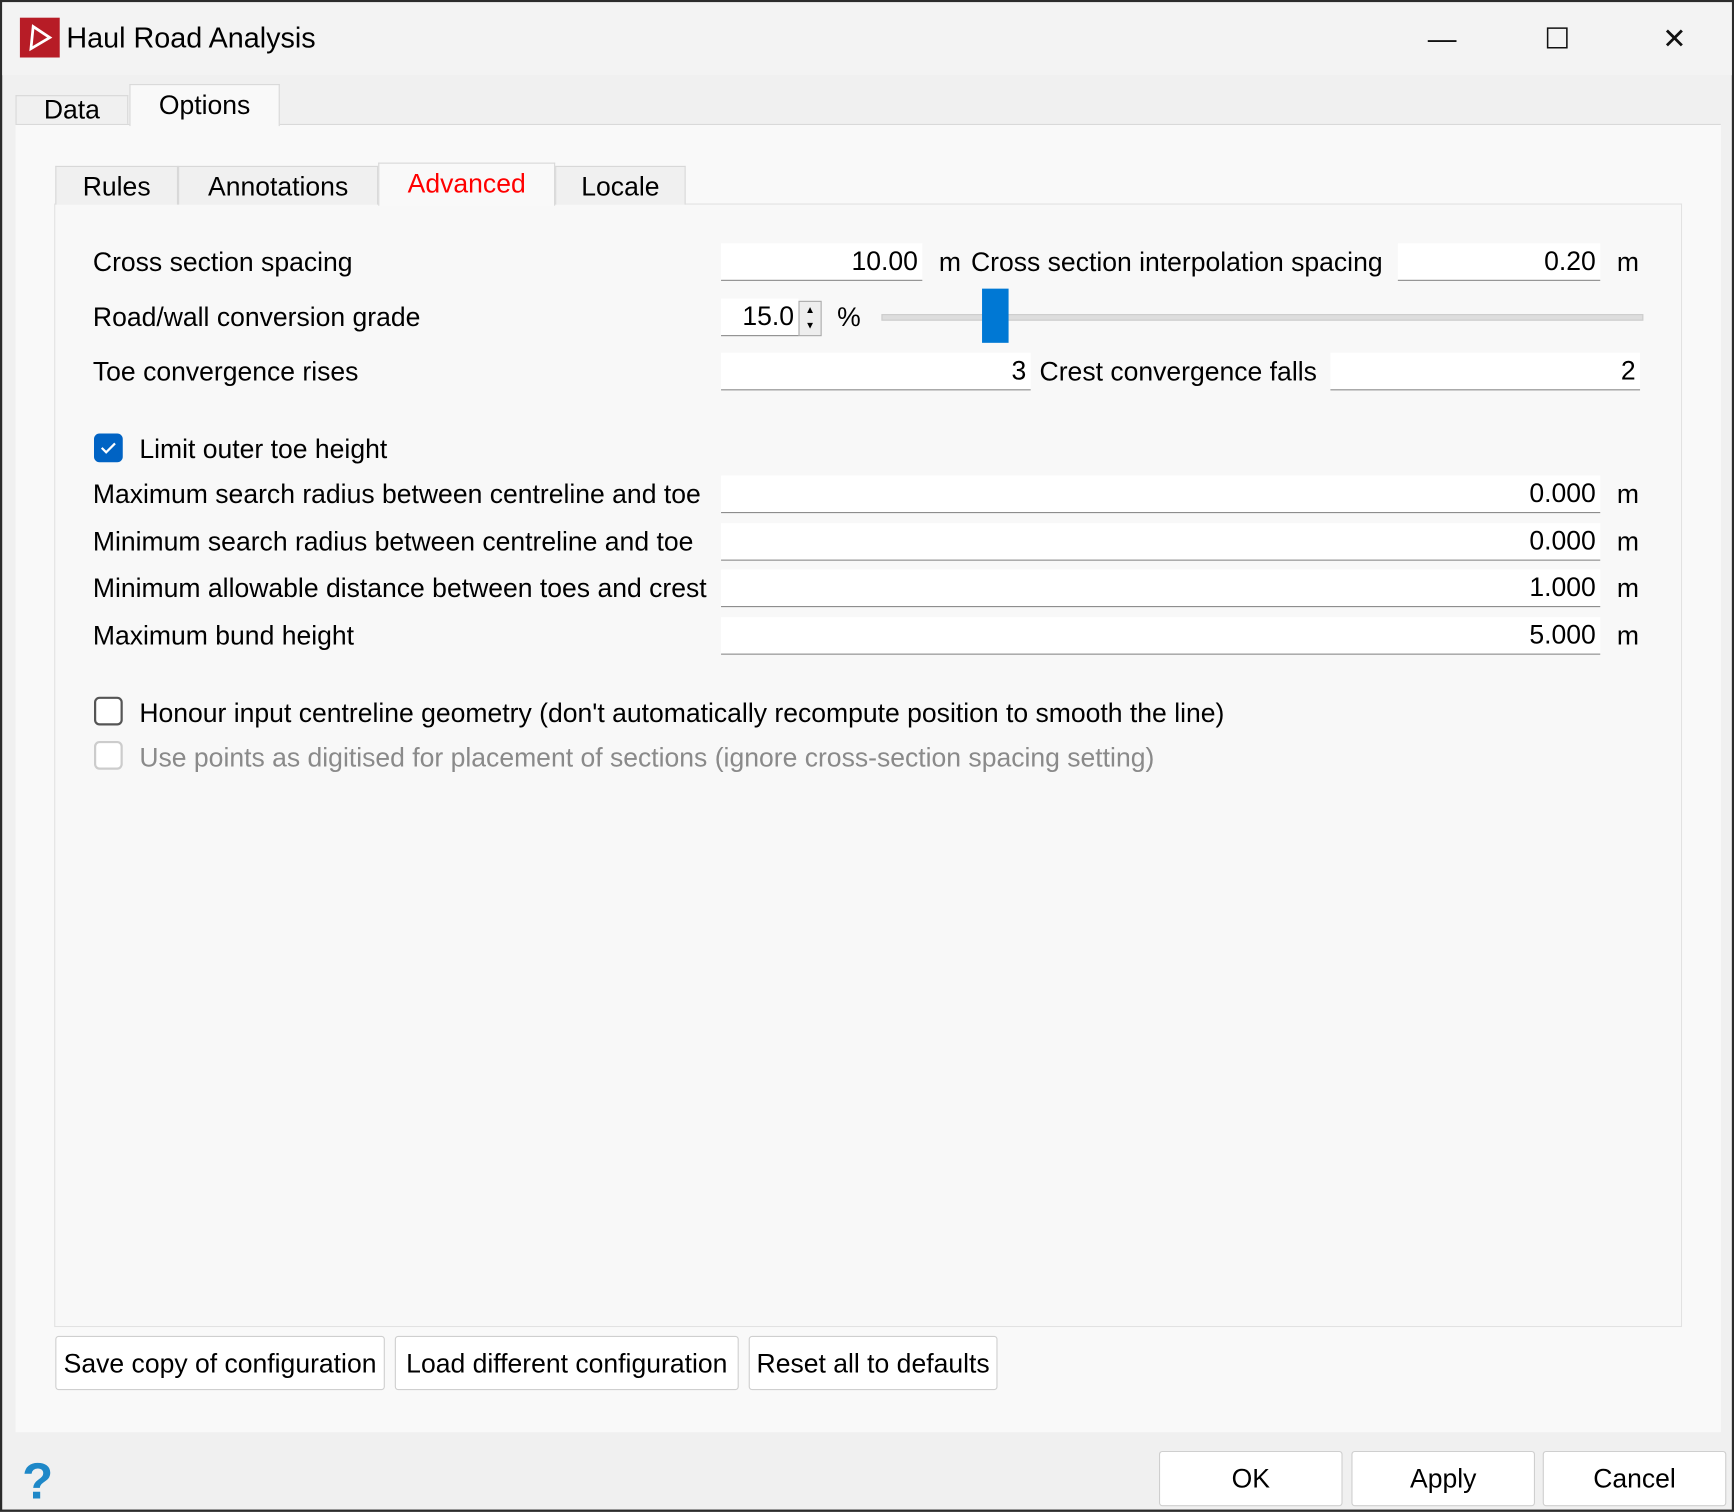  I want to click on conversion-grade-spinbox: 15.0, so click(760, 317).